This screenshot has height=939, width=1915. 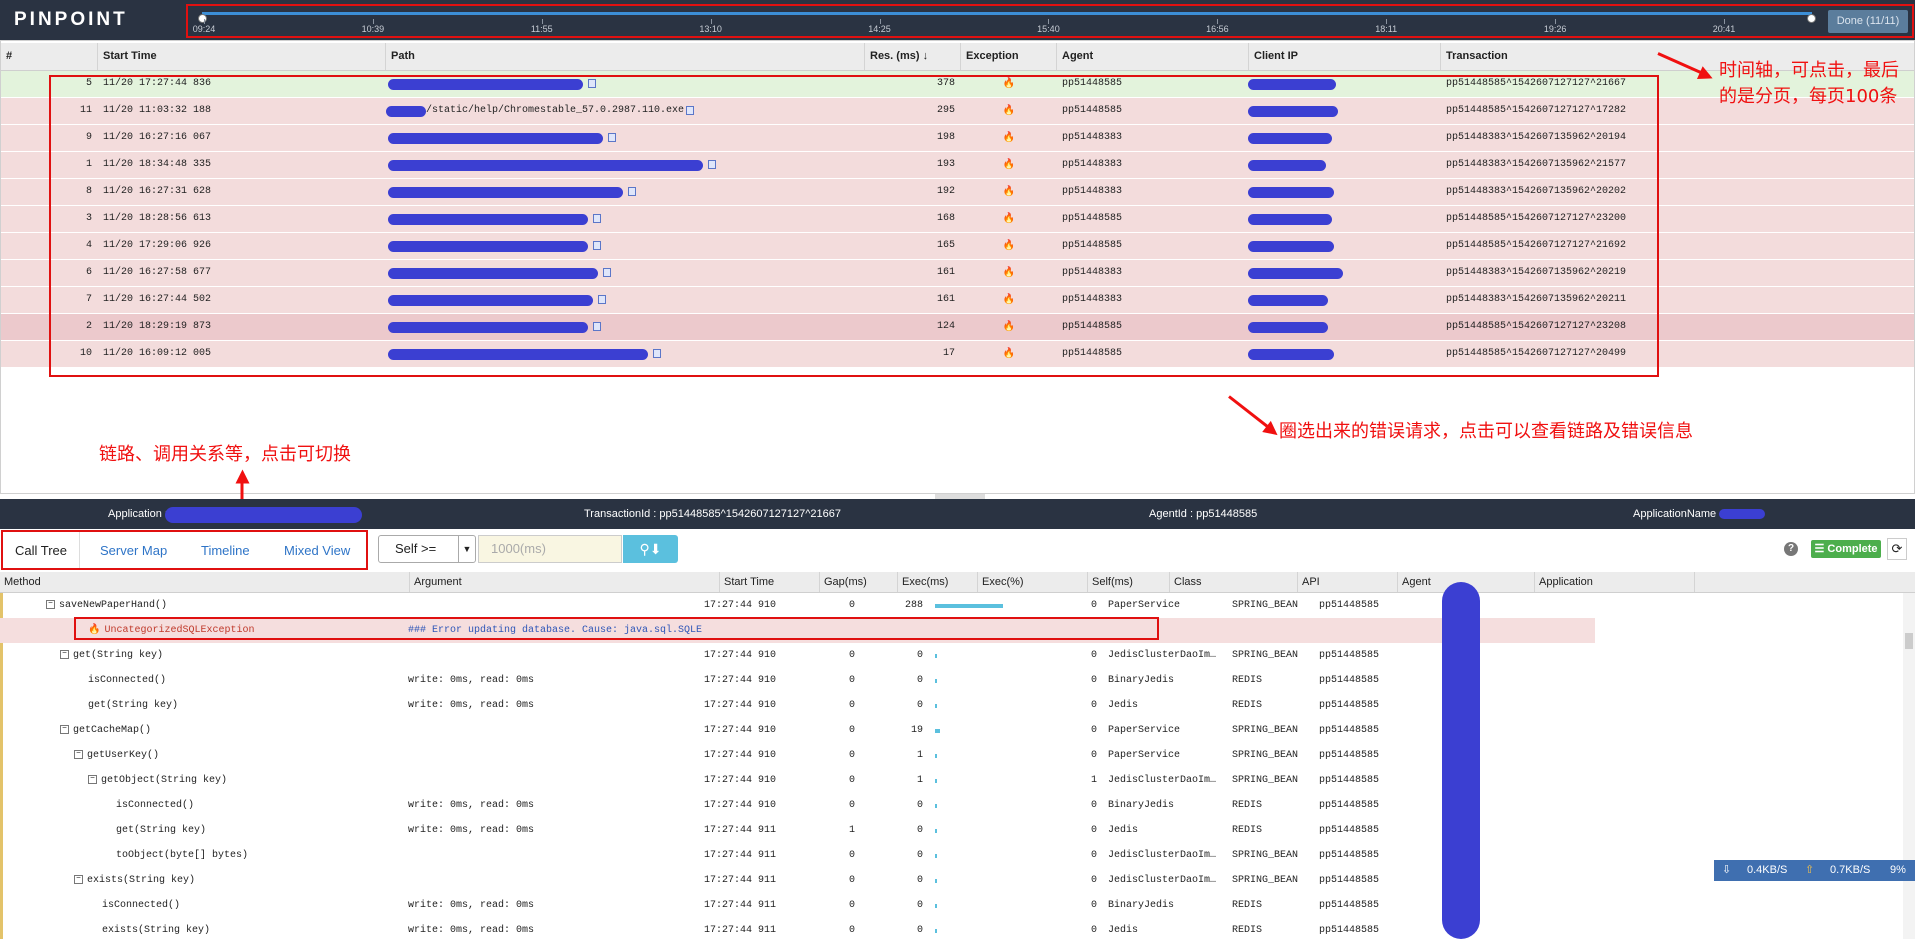 I want to click on col-start-time: Start Time, so click(x=242, y=56).